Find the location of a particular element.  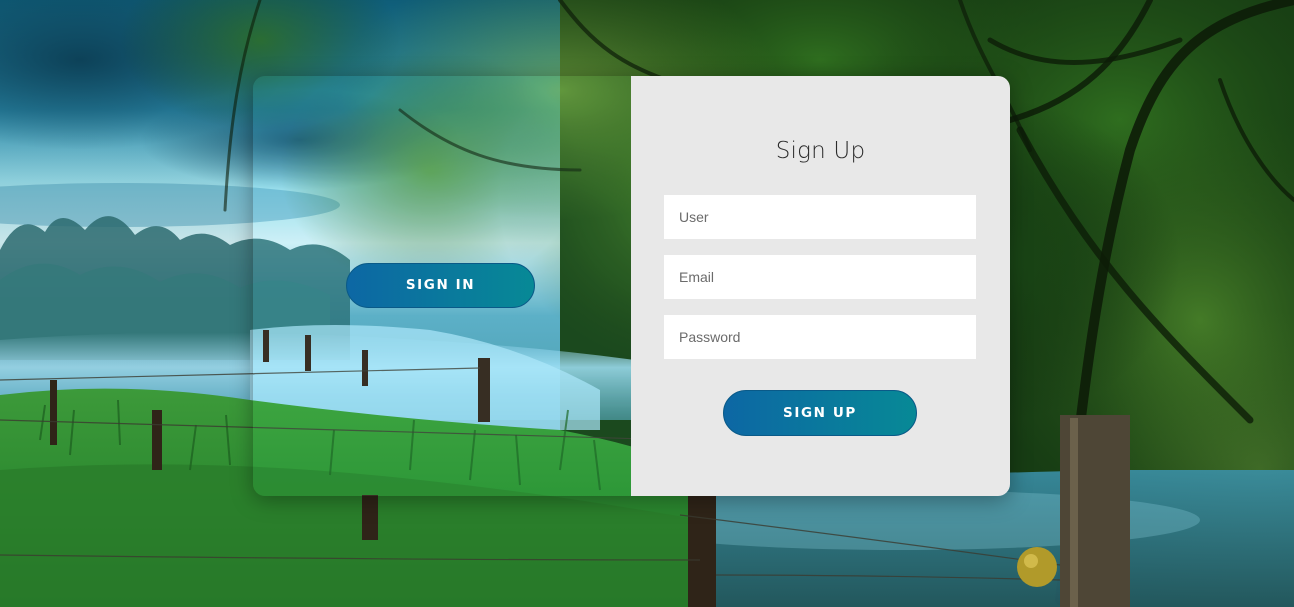

sign-in-button: SIGN IN is located at coordinates (440, 285).